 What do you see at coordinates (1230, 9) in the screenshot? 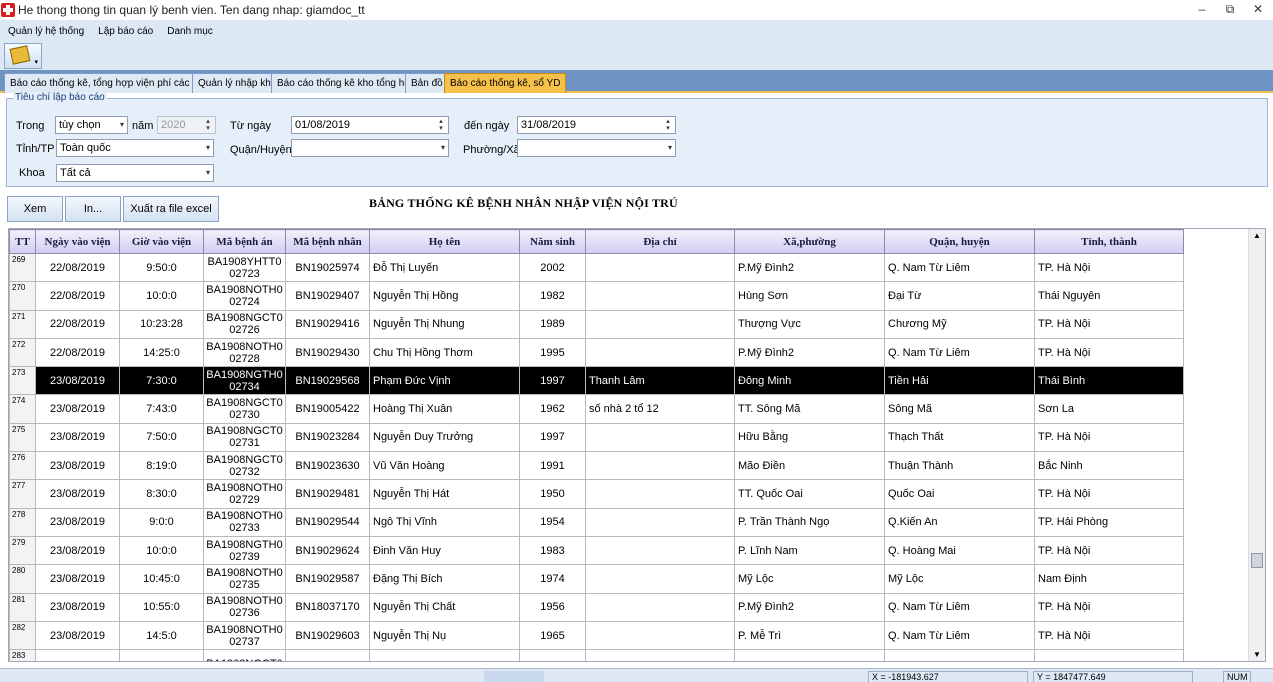
I see `restore-button: ⧉` at bounding box center [1230, 9].